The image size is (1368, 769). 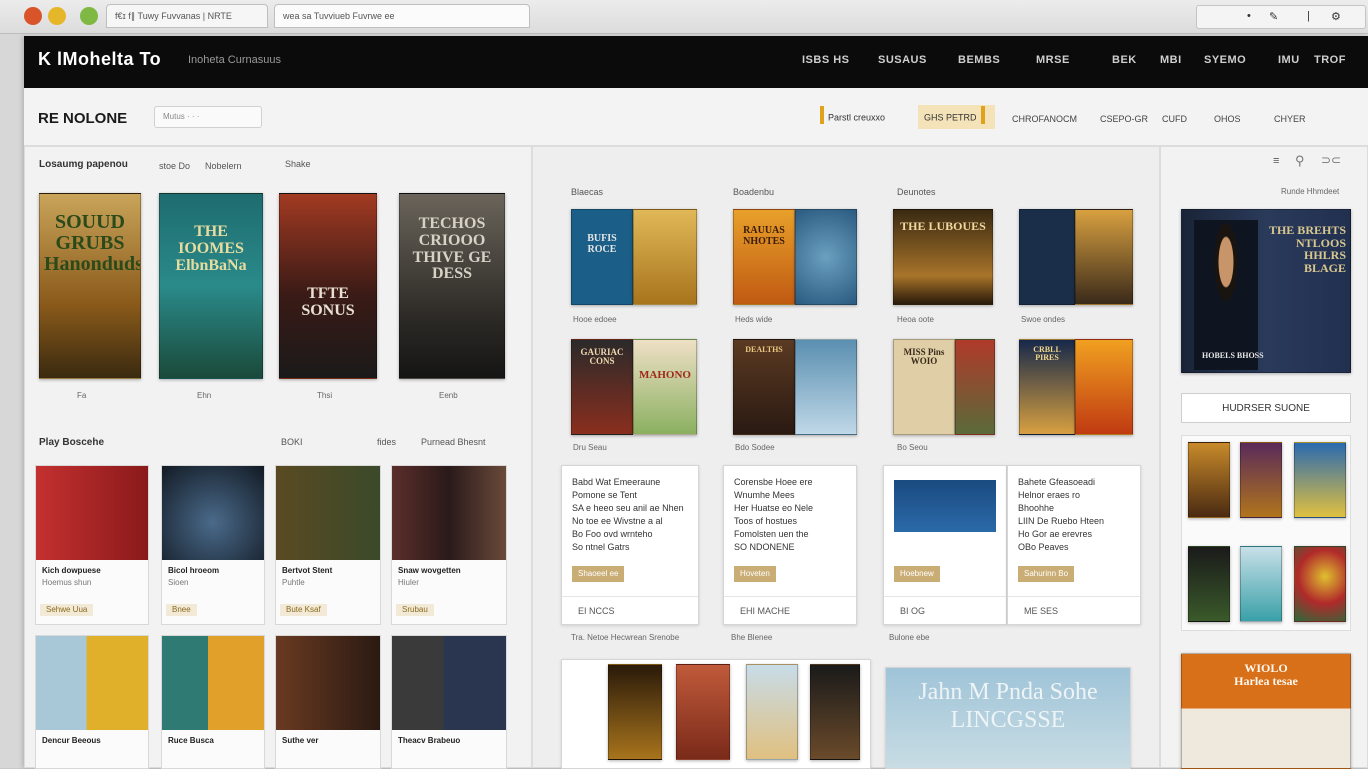 I want to click on search-icon: ⚲, so click(x=1300, y=161).